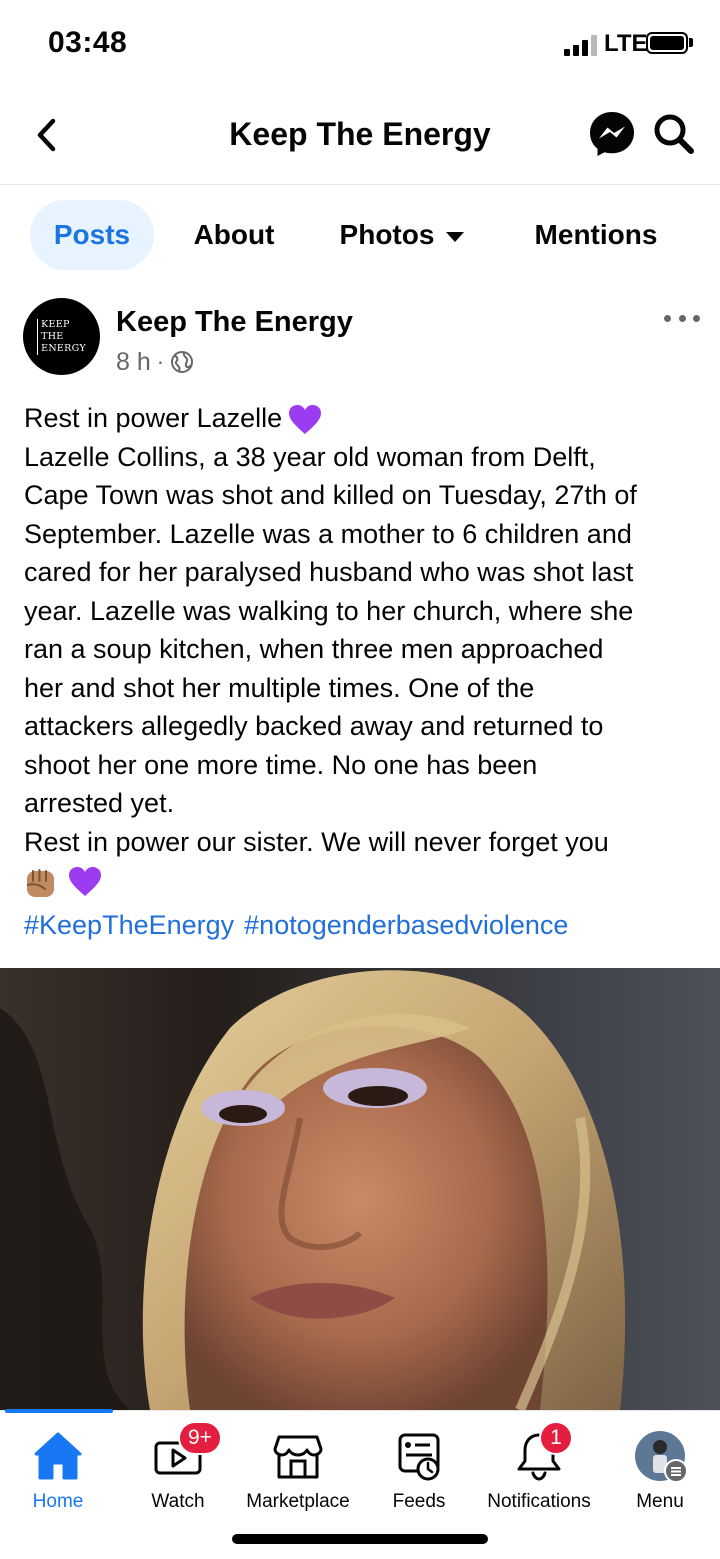 The width and height of the screenshot is (720, 1559). I want to click on nav-menu: Menu, so click(660, 1471).